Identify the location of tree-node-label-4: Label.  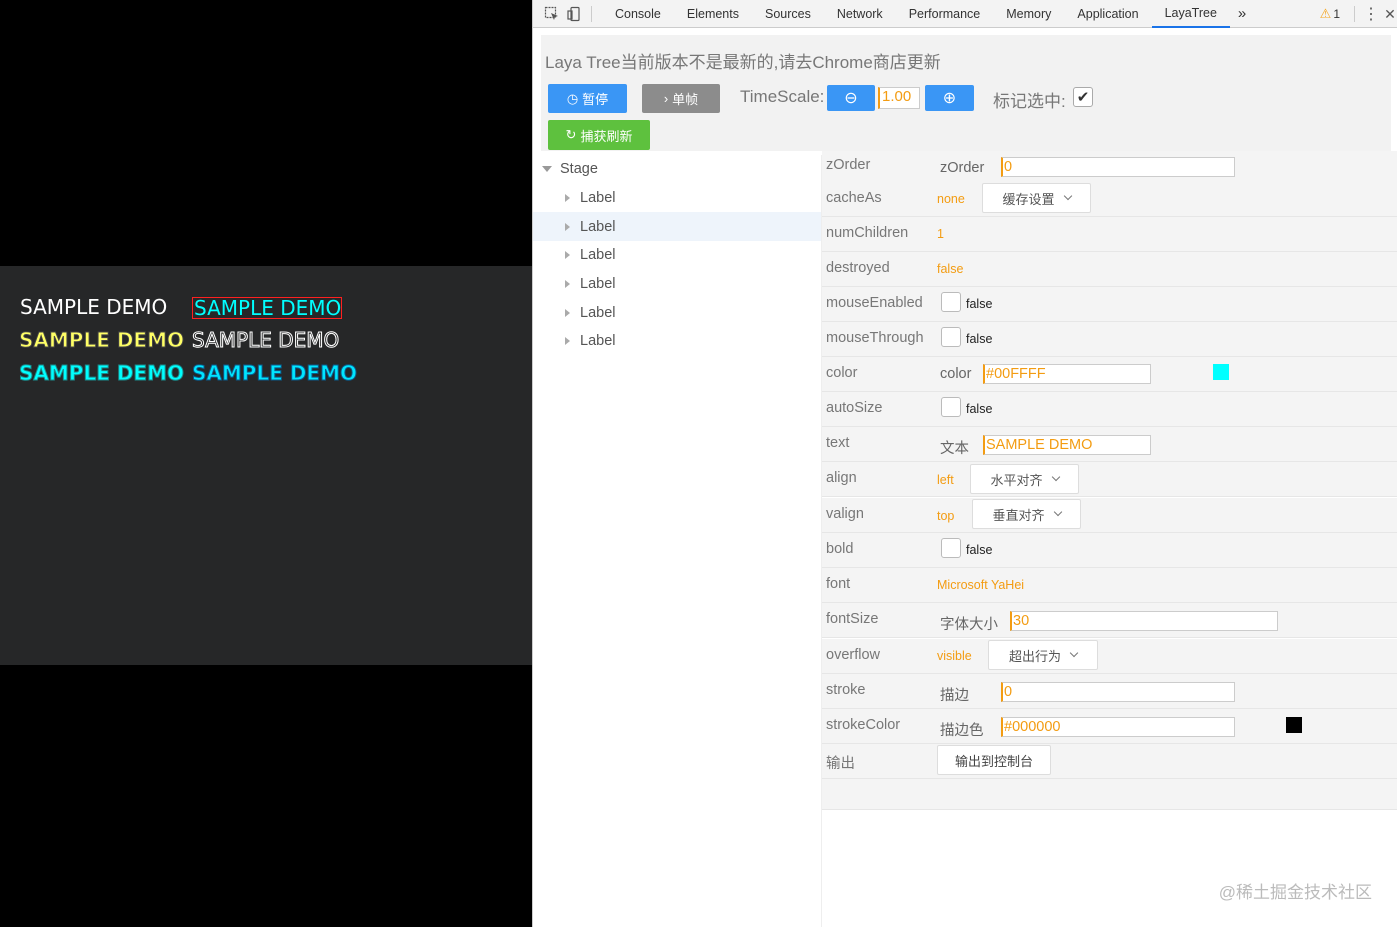
(677, 284).